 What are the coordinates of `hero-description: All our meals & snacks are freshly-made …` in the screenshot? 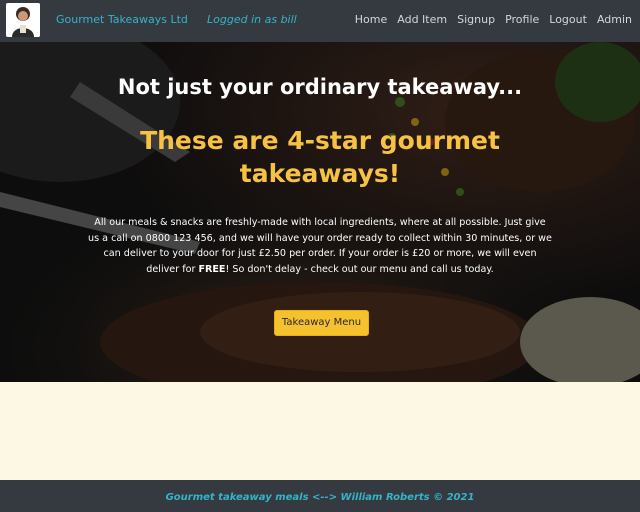 It's located at (320, 246).